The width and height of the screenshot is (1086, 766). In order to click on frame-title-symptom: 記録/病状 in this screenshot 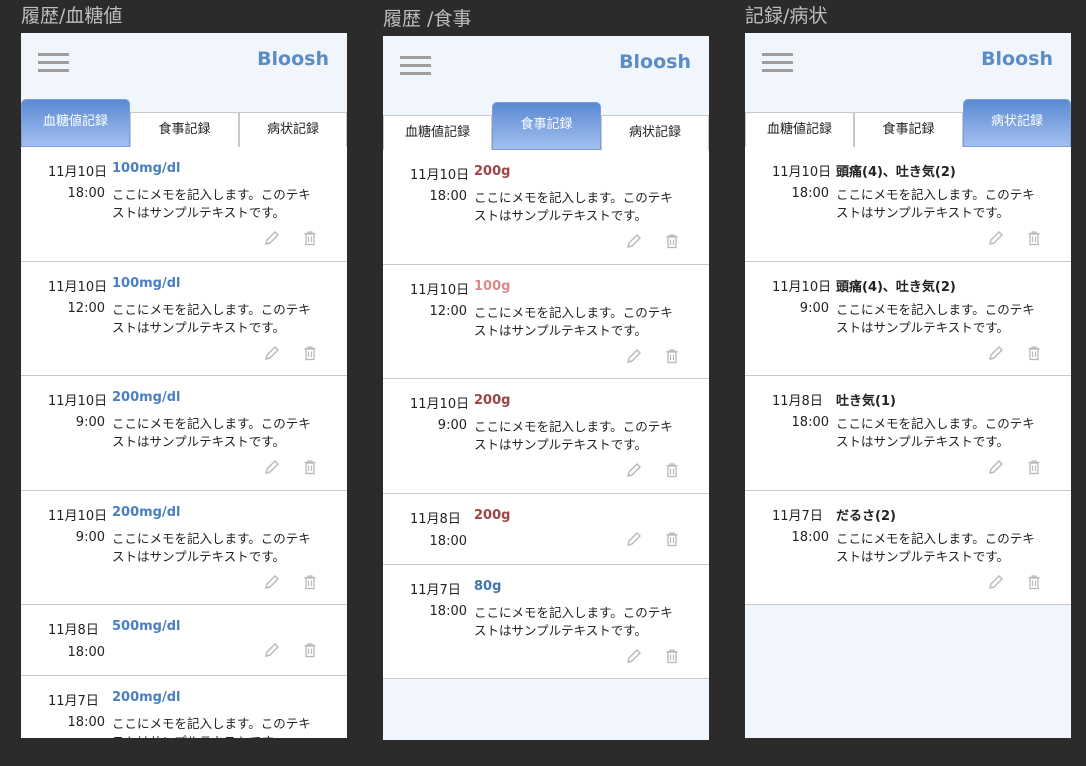, I will do `click(786, 16)`.